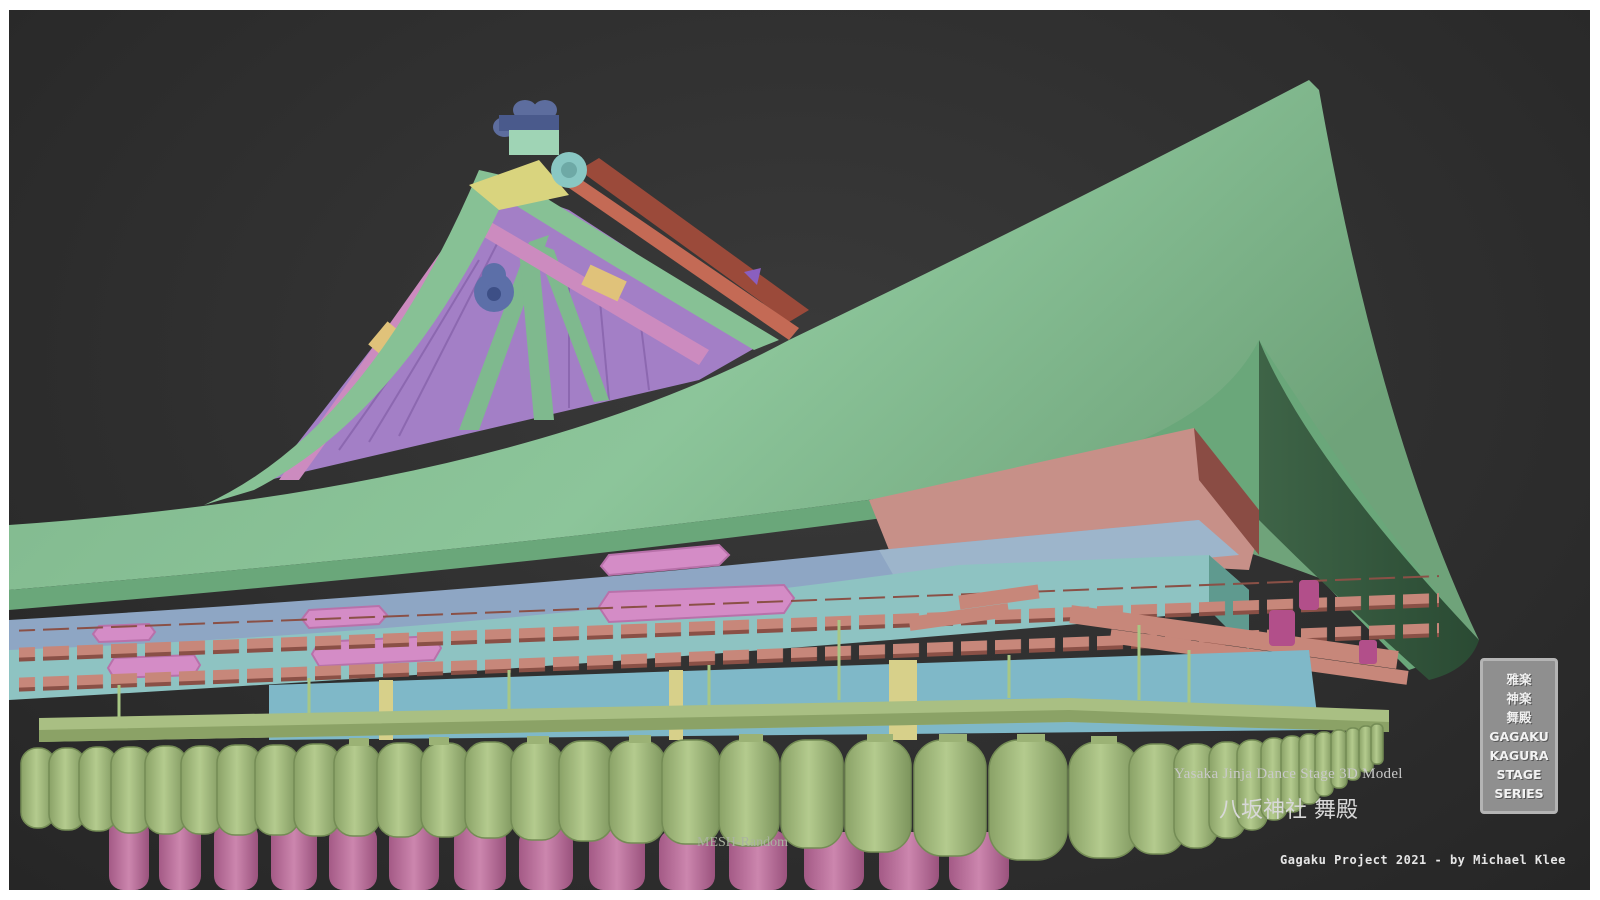  What do you see at coordinates (1519, 774) in the screenshot?
I see `badge-line: STAGE` at bounding box center [1519, 774].